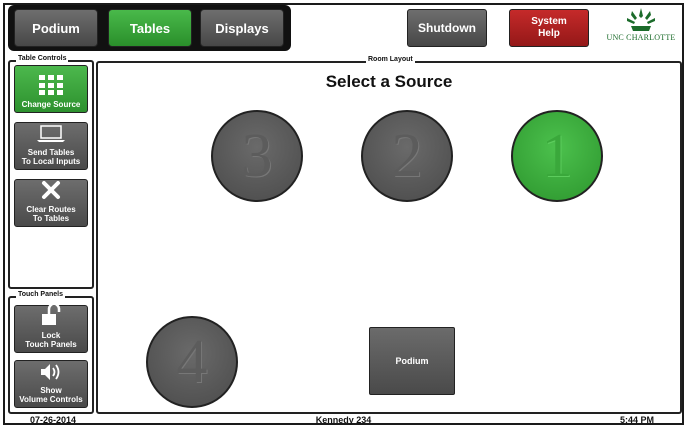 The height and width of the screenshot is (427, 687). What do you see at coordinates (51, 399) in the screenshot?
I see `volume-label-line2: Volume Controls` at bounding box center [51, 399].